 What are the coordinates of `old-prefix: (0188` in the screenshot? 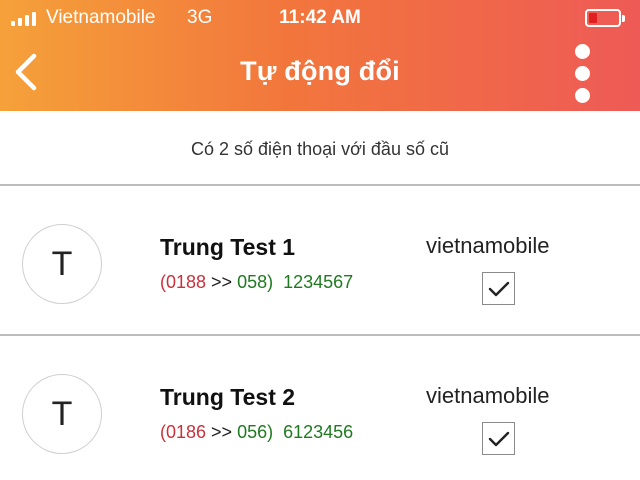 It's located at (183, 282).